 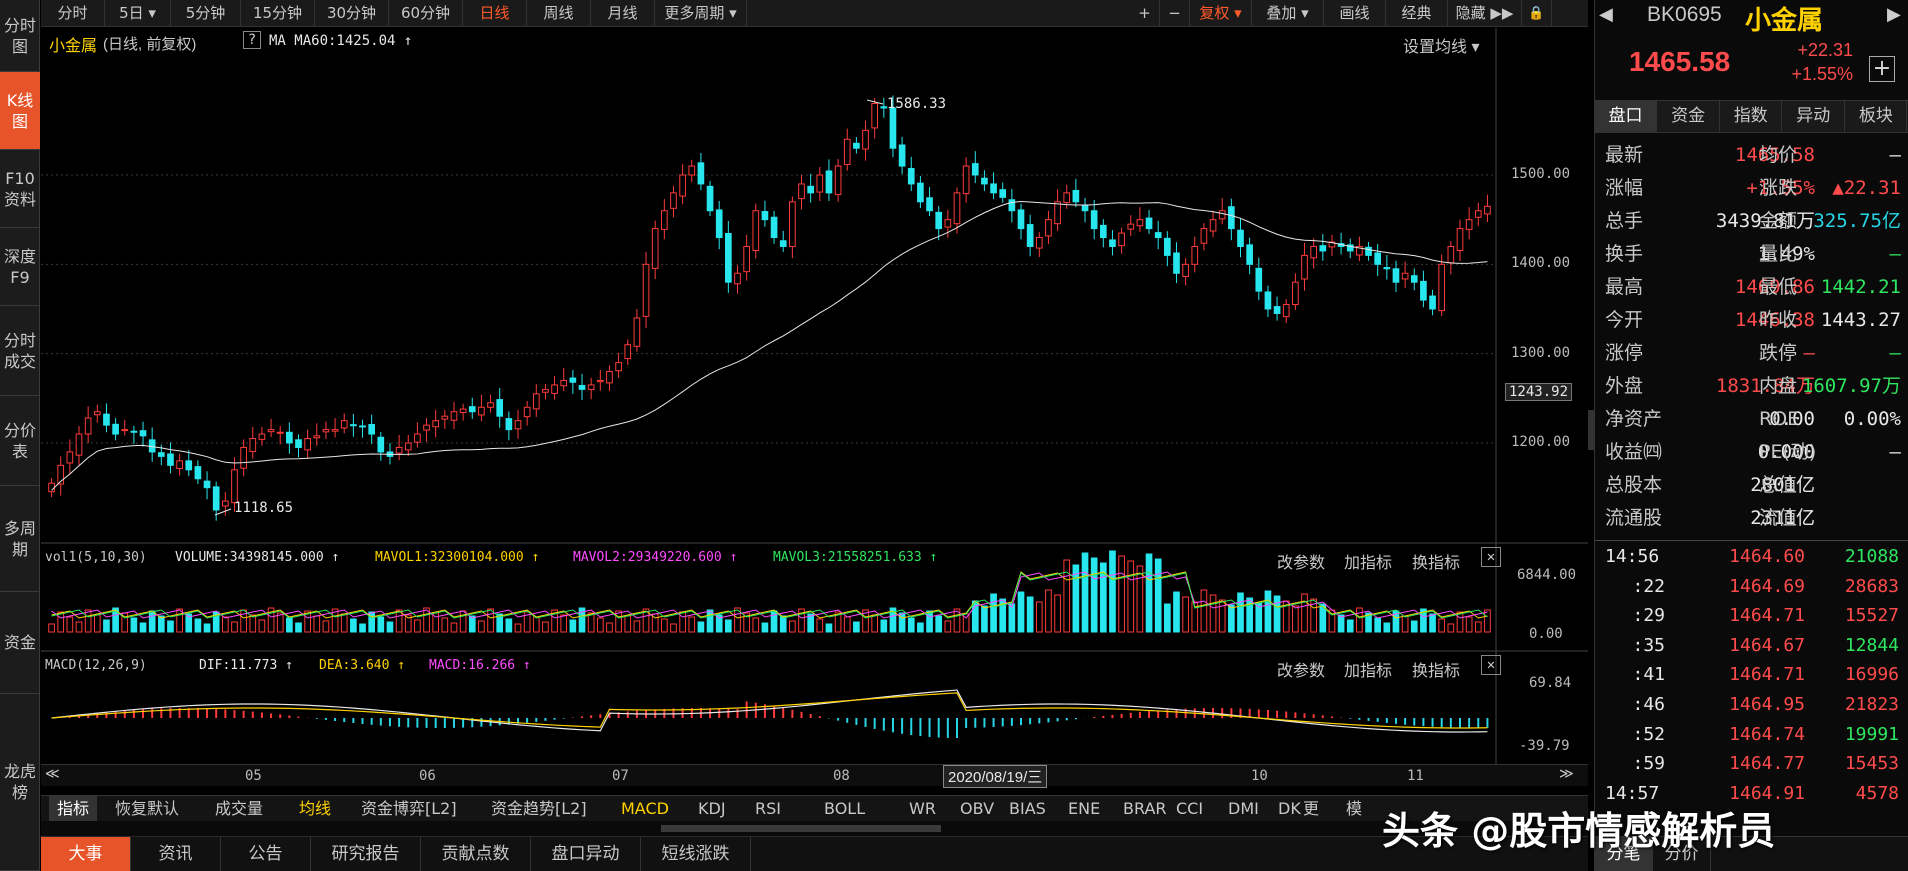 What do you see at coordinates (239, 809) in the screenshot?
I see `indicator-2: 成交量` at bounding box center [239, 809].